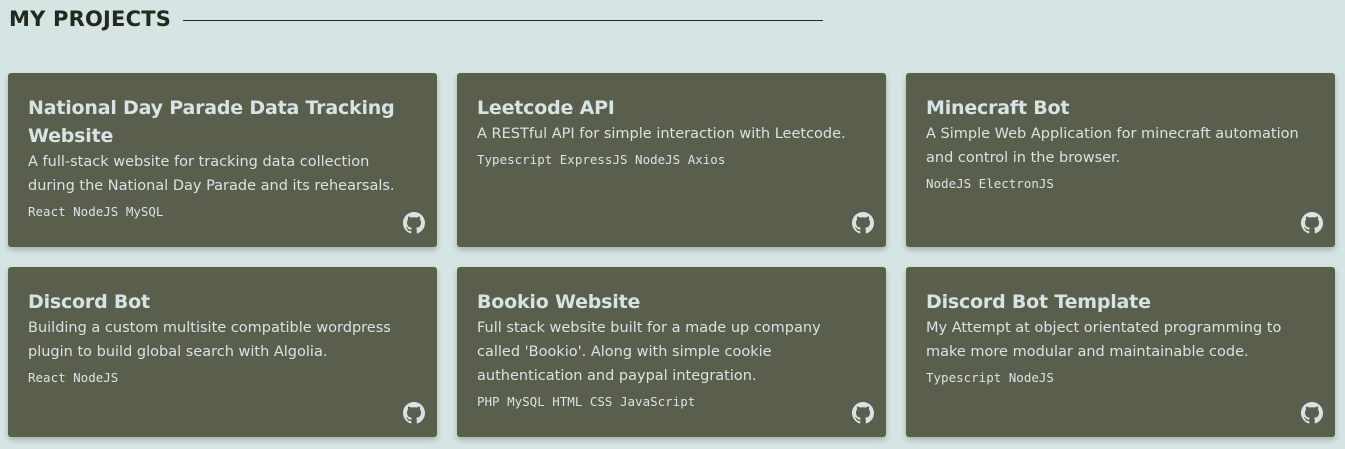 This screenshot has width=1345, height=449. I want to click on project-tech-stack: React NodeJS, so click(73, 377).